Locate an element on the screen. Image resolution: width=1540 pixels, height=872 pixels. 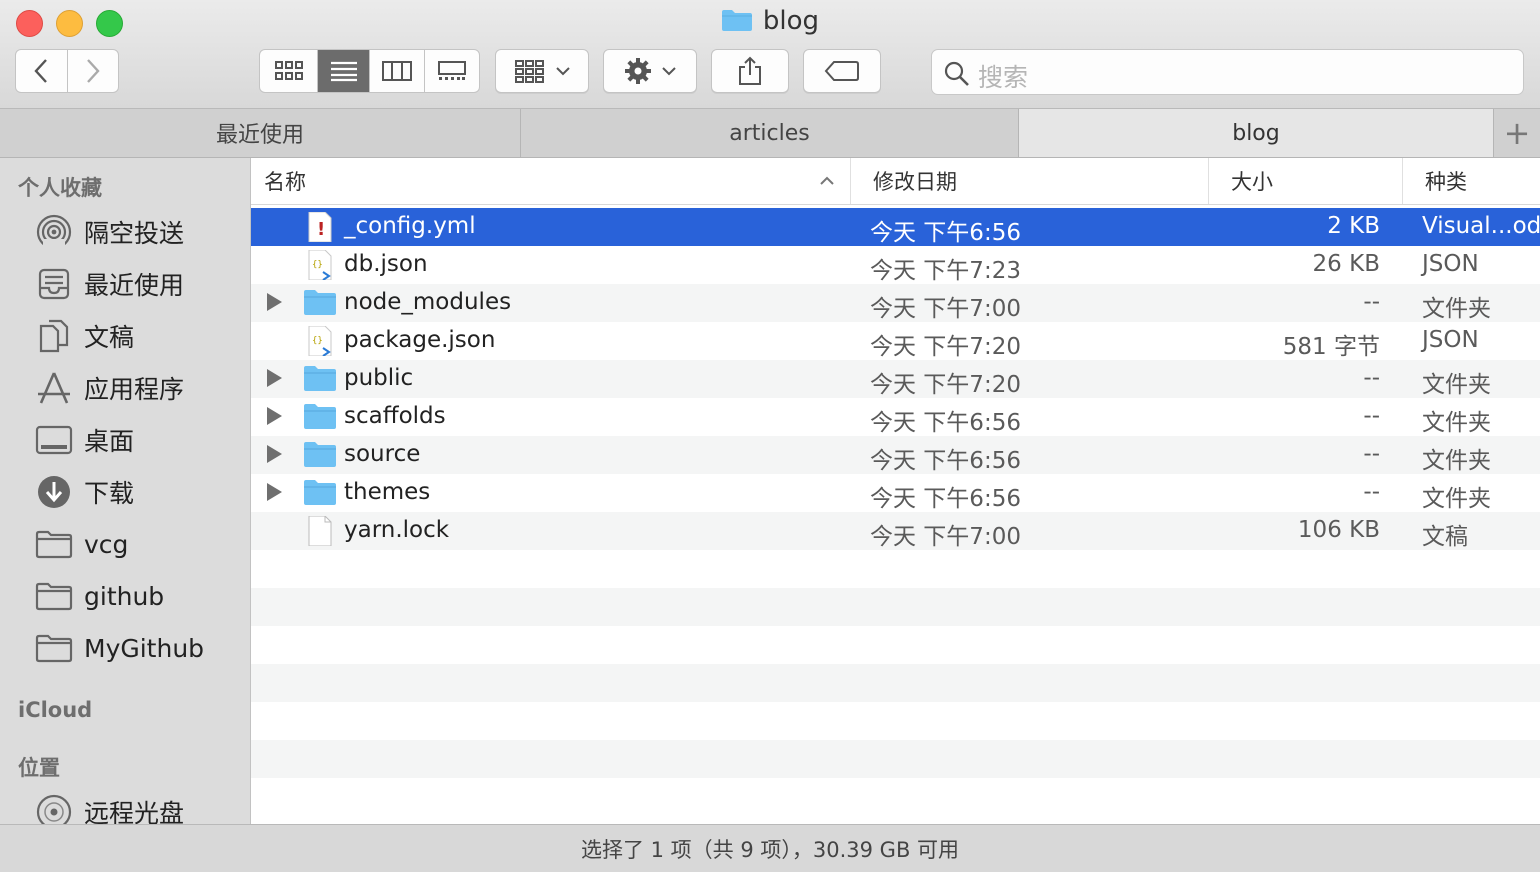
search-field: 搜索 is located at coordinates (1227, 72).